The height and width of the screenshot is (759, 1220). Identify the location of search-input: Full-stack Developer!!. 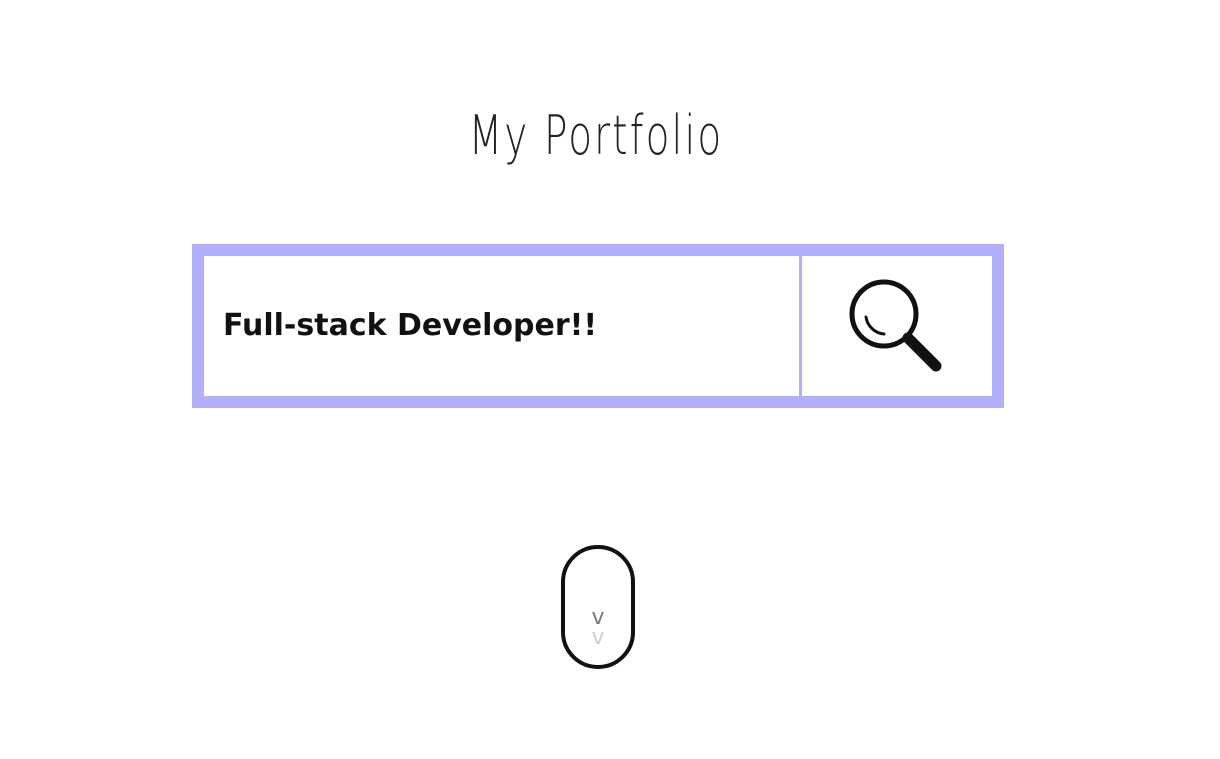
(501, 326).